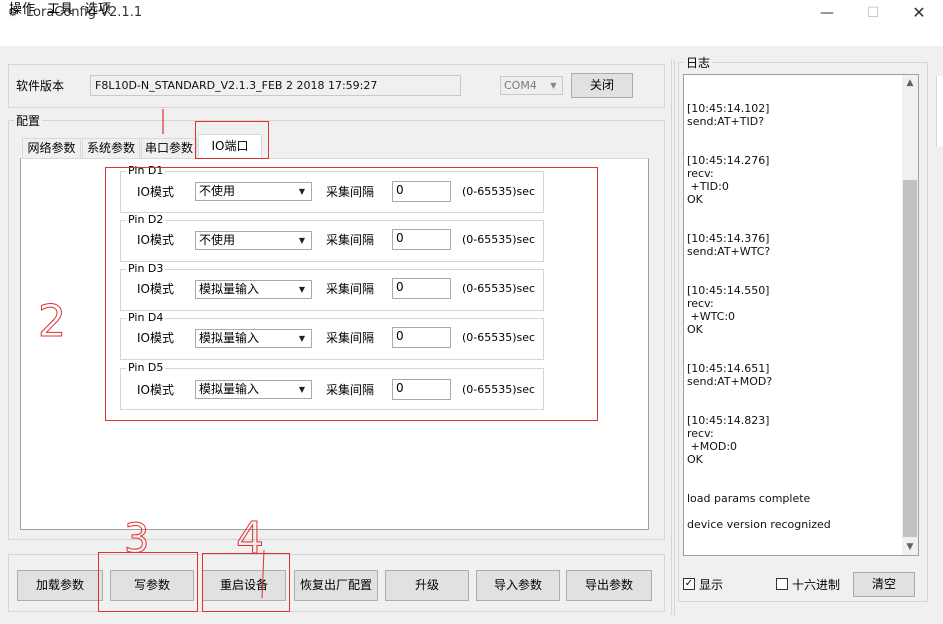  What do you see at coordinates (726, 121) in the screenshot?
I see `log-line: send:AT+TID?` at bounding box center [726, 121].